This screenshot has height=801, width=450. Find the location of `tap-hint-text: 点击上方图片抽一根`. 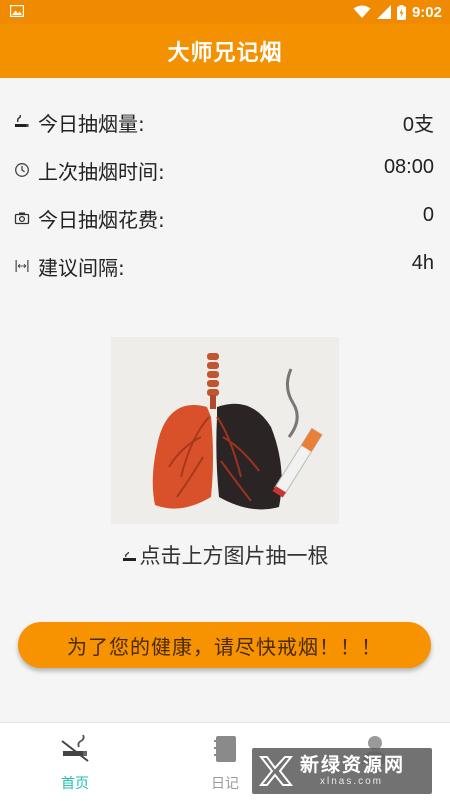

tap-hint-text: 点击上方图片抽一根 is located at coordinates (234, 556).